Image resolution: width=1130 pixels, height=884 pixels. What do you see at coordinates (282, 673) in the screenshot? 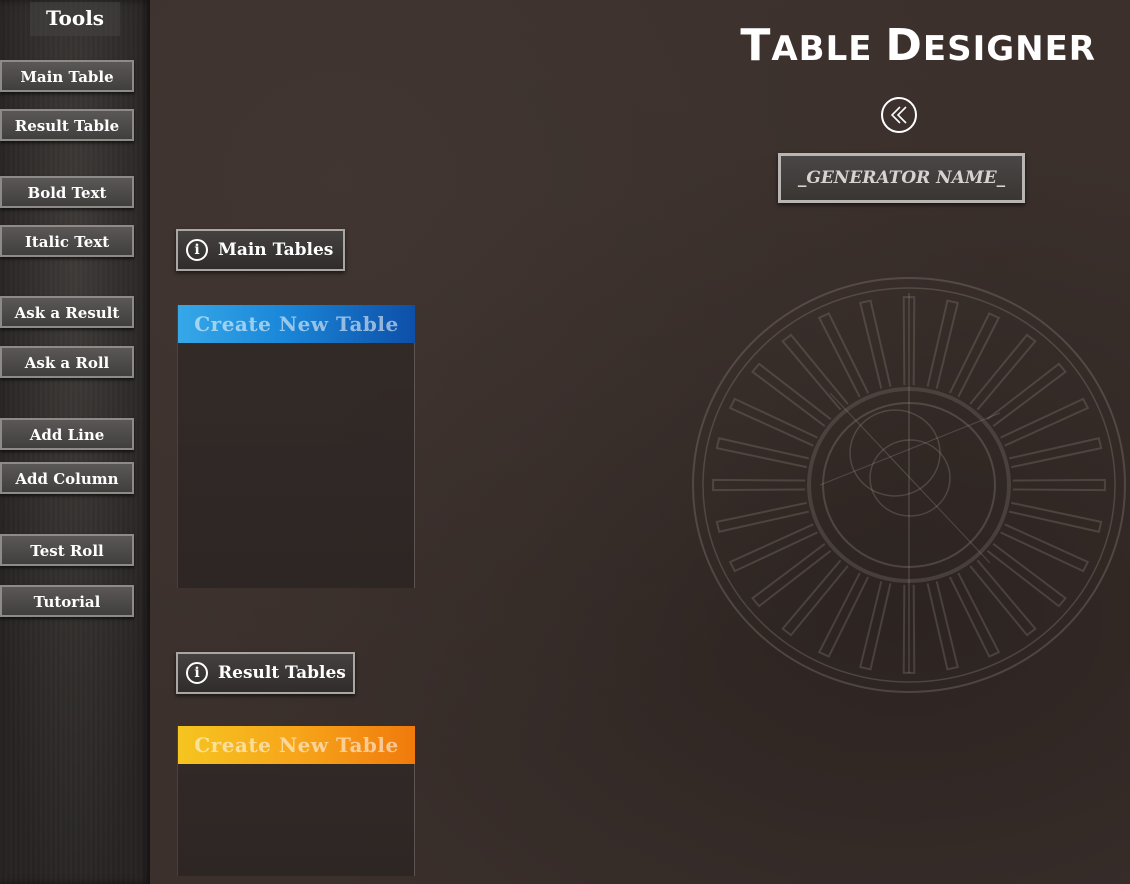
I see `result-tables-label: Result Tables` at bounding box center [282, 673].